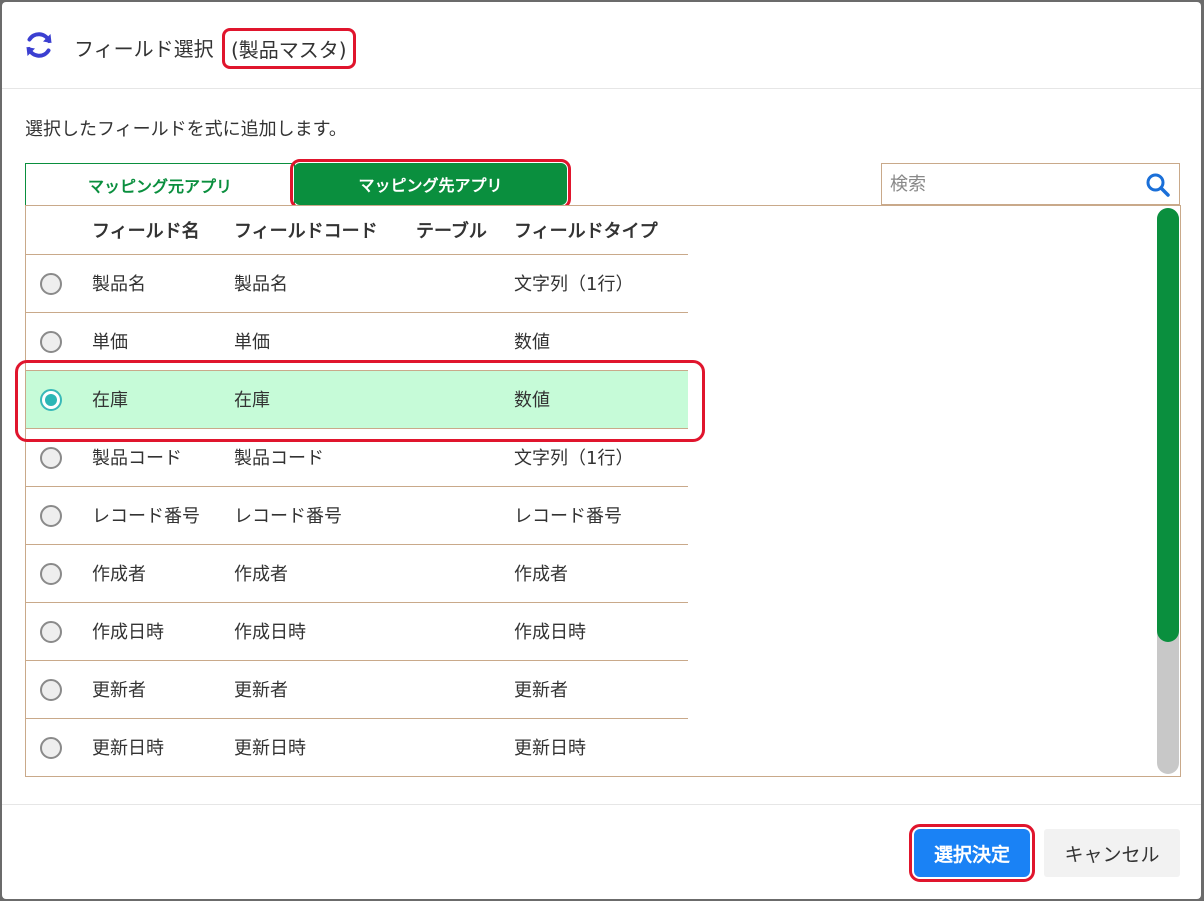 Image resolution: width=1204 pixels, height=901 pixels. I want to click on cell-field-name: 在庫, so click(159, 399).